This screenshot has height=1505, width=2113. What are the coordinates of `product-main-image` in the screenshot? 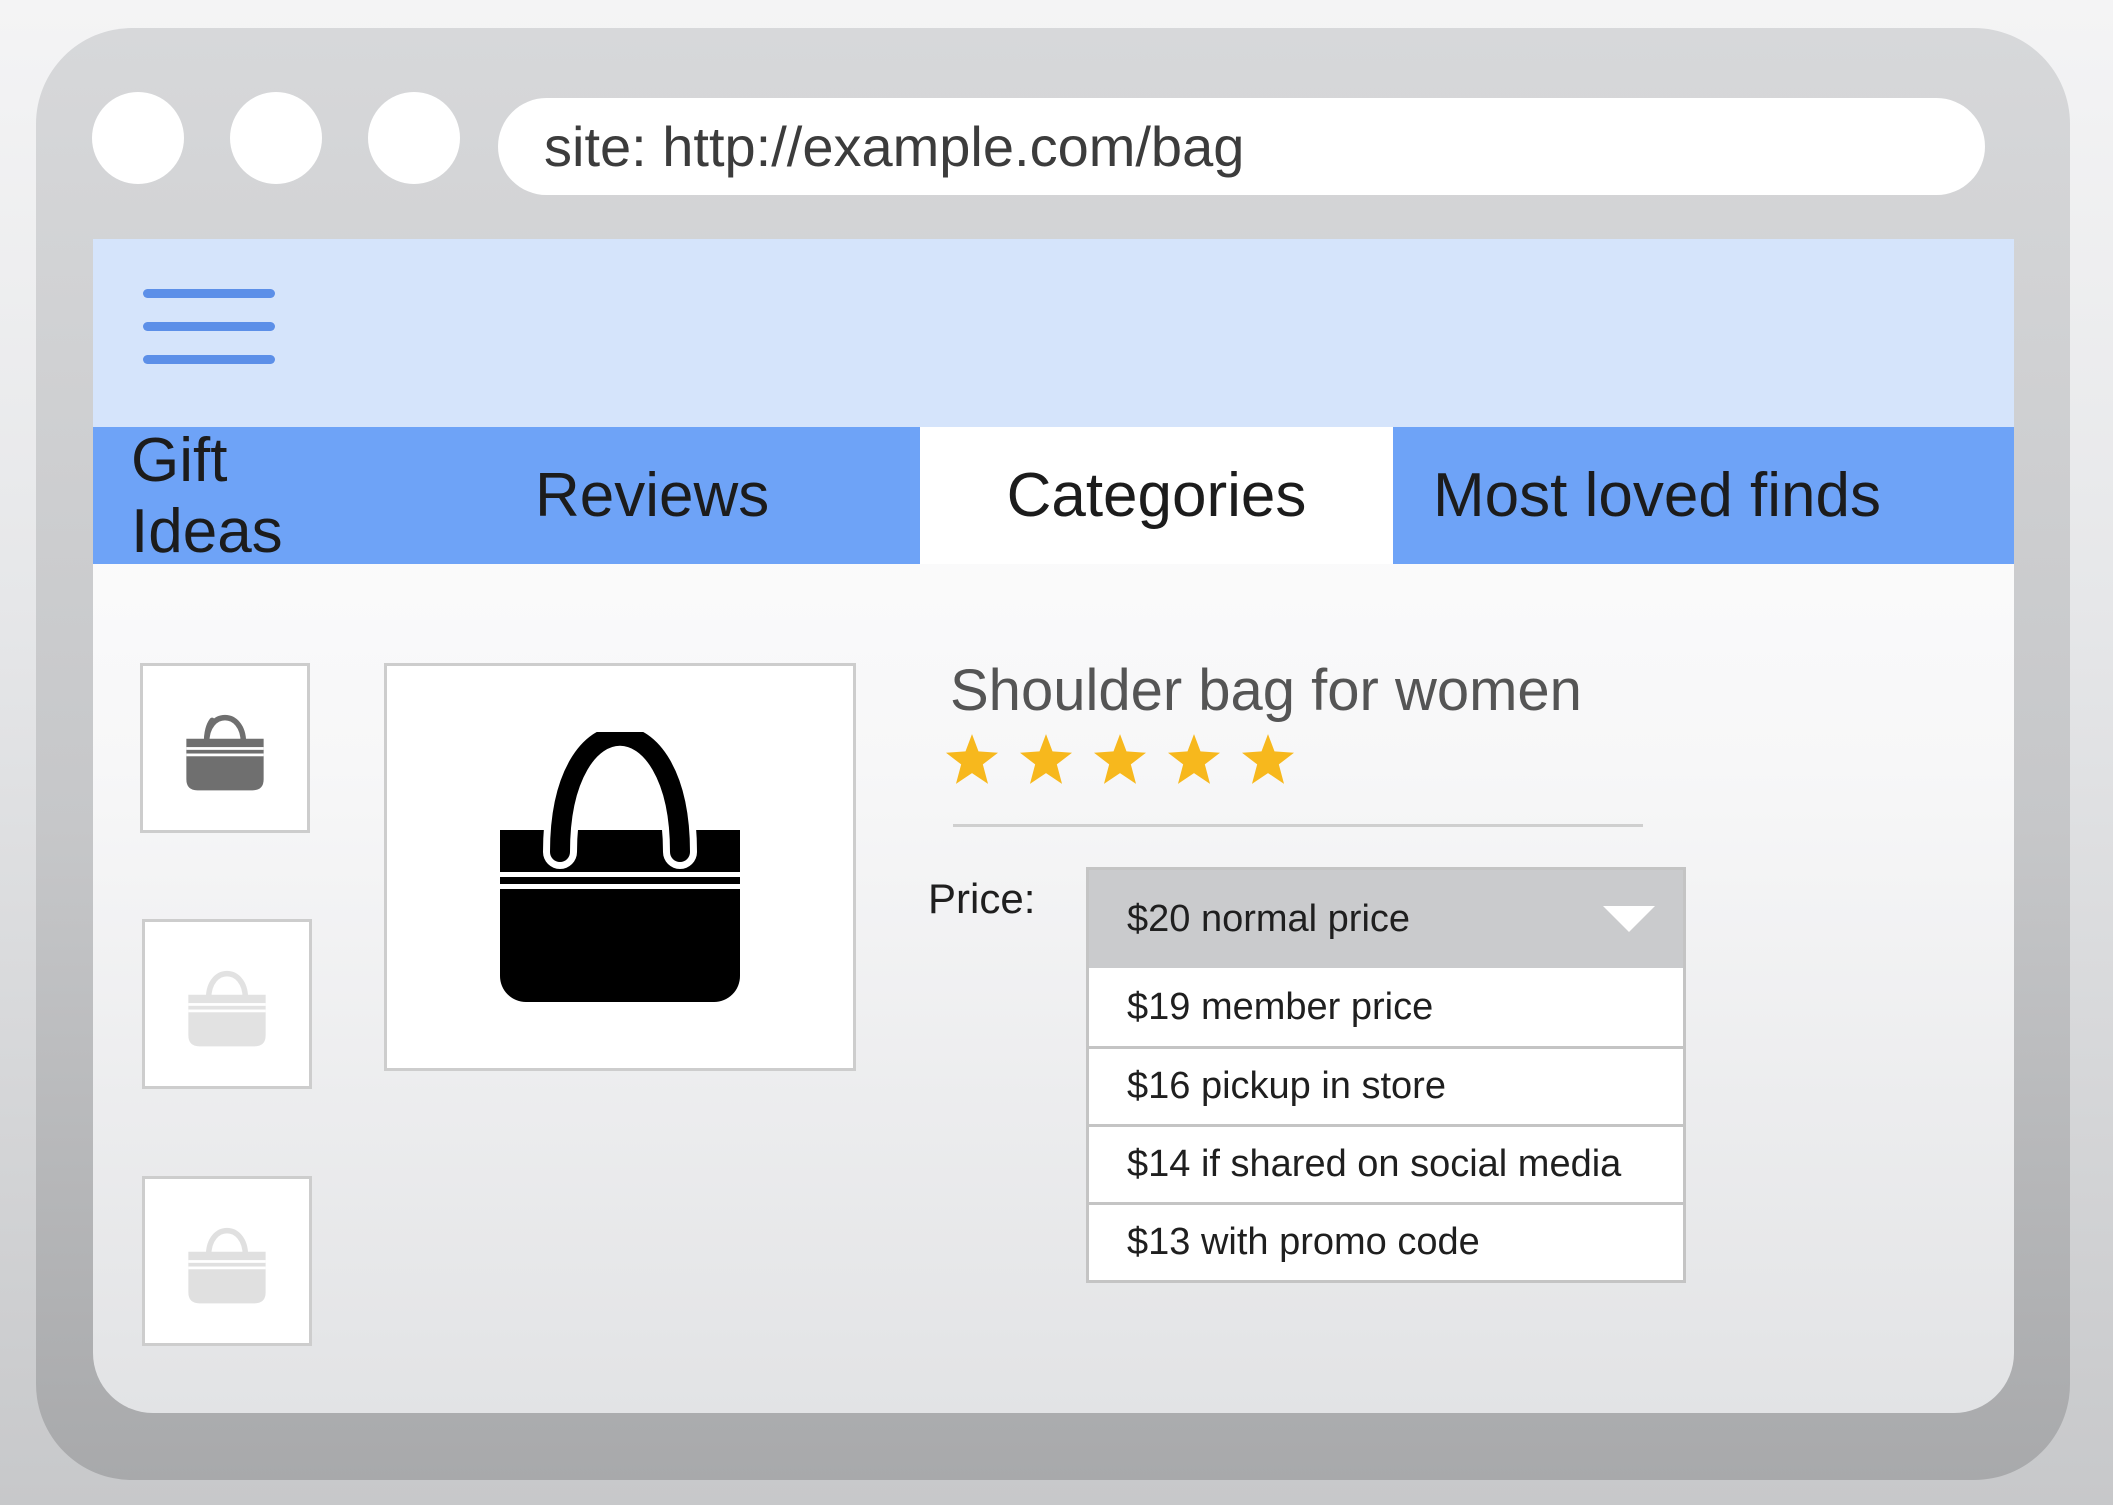 It's located at (620, 867).